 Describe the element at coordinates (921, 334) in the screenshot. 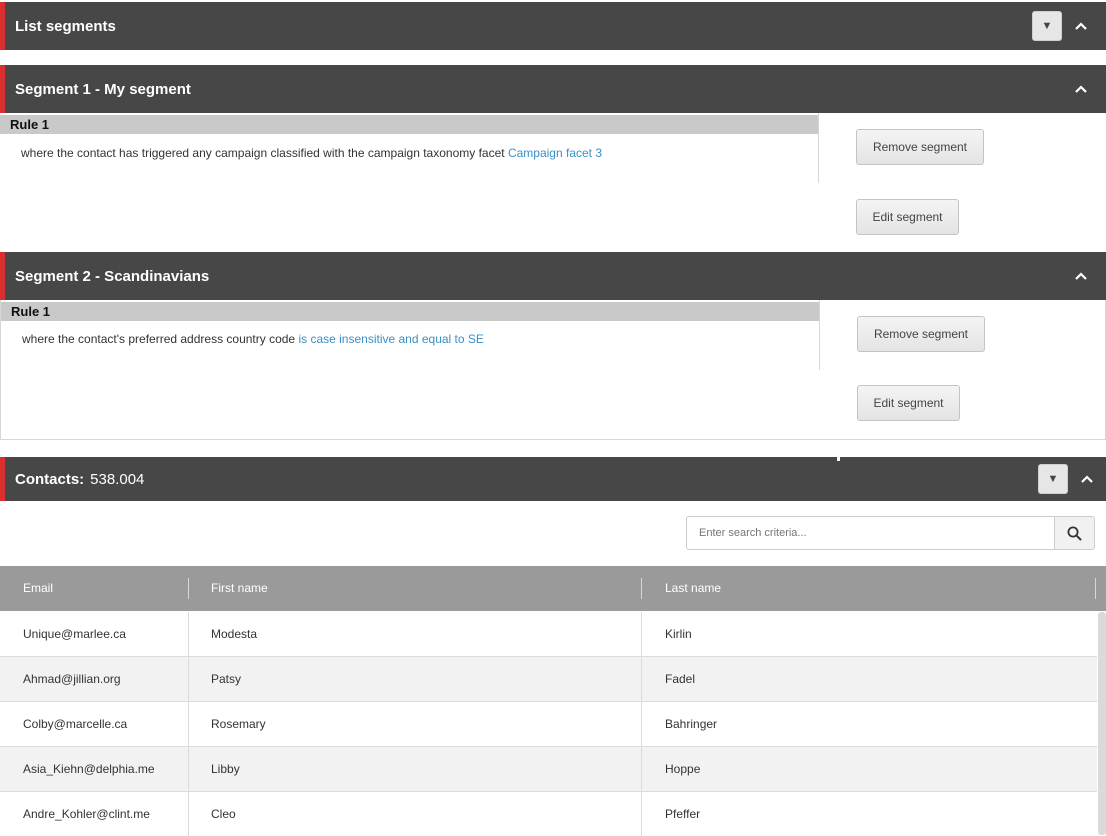

I see `segment-2-remove-button: Remove segment` at that location.